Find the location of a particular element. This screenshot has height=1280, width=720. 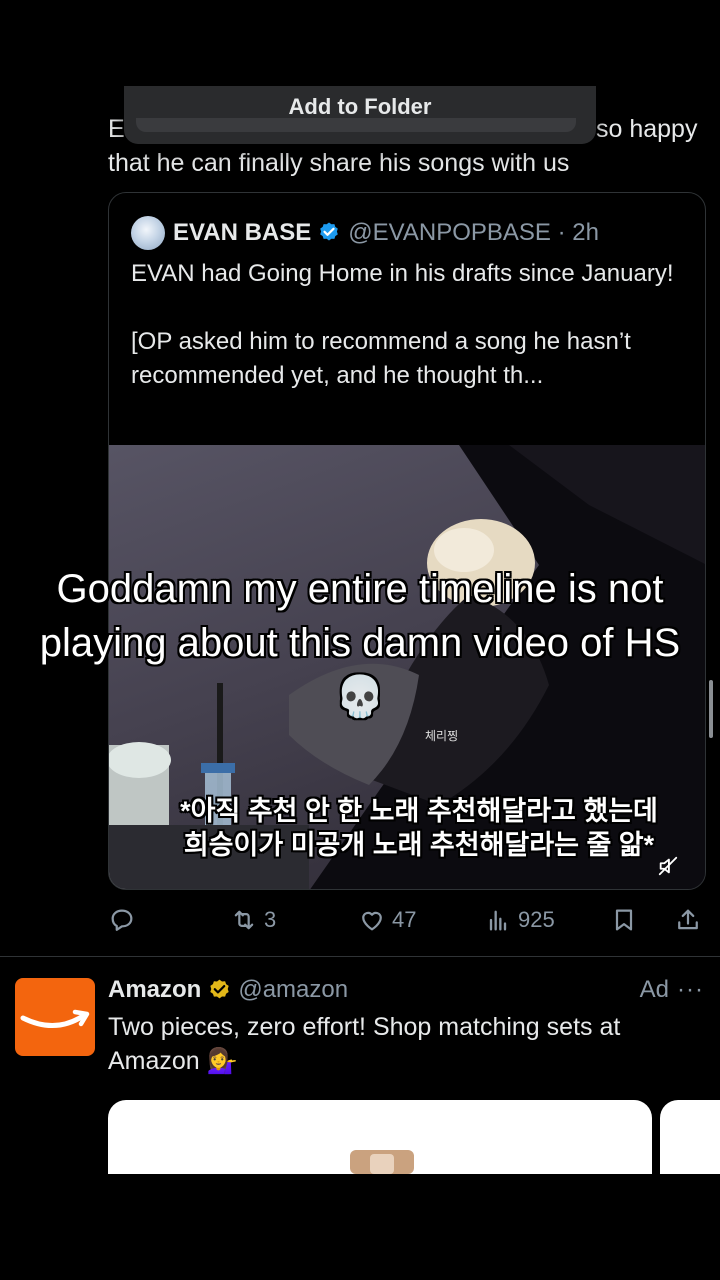

tweet-divider is located at coordinates (360, 956).